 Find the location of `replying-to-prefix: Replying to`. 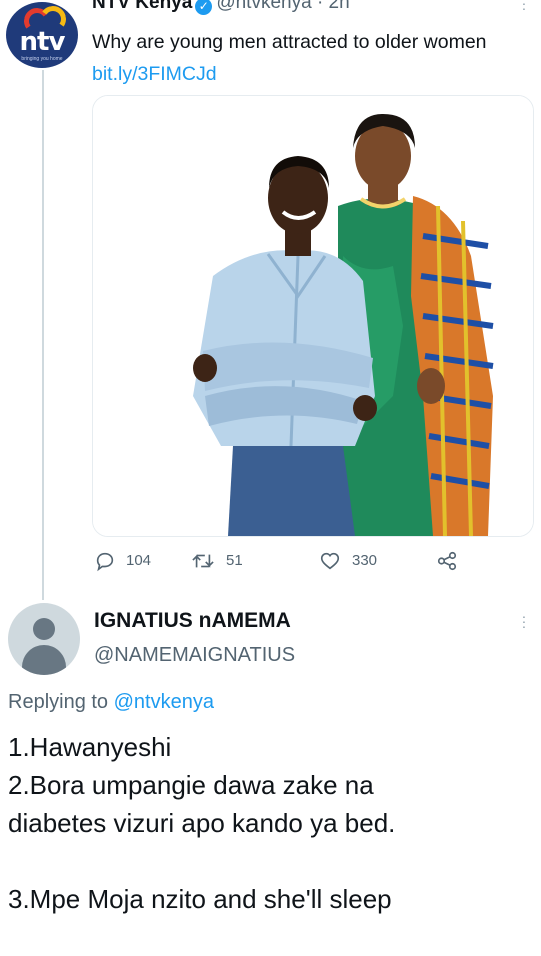

replying-to-prefix: Replying to is located at coordinates (58, 702).